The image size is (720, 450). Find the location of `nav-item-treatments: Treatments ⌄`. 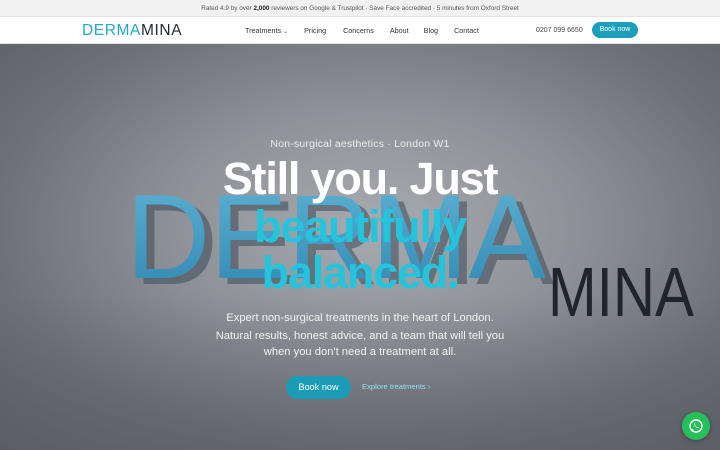

nav-item-treatments: Treatments ⌄ is located at coordinates (266, 30).